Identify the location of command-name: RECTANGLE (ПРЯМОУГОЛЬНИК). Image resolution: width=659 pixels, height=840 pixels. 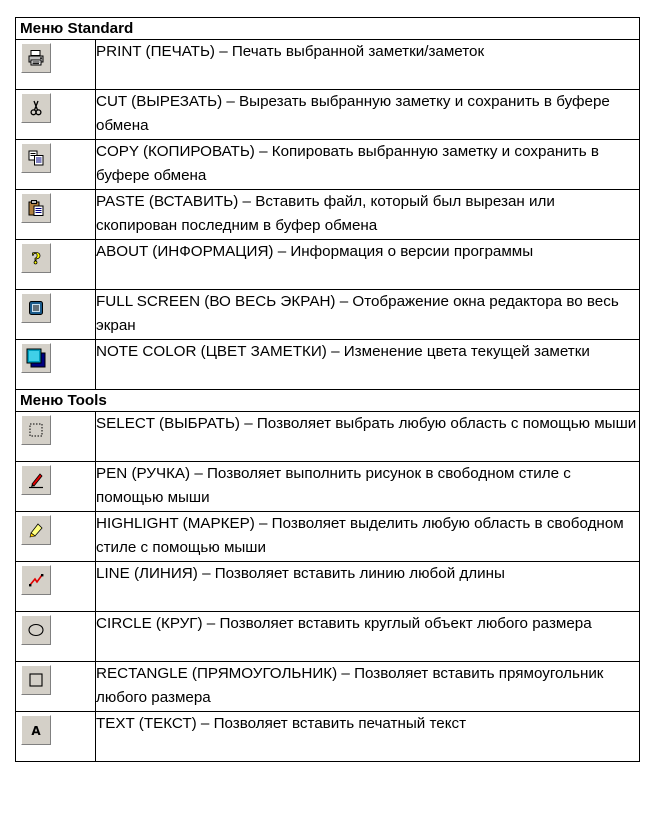
(217, 673).